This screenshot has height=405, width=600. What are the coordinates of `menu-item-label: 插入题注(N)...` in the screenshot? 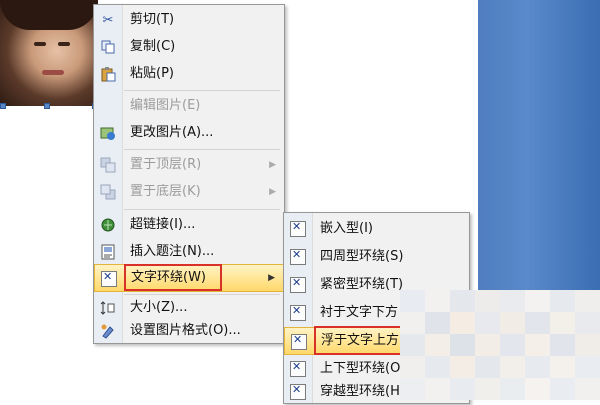 It's located at (172, 251).